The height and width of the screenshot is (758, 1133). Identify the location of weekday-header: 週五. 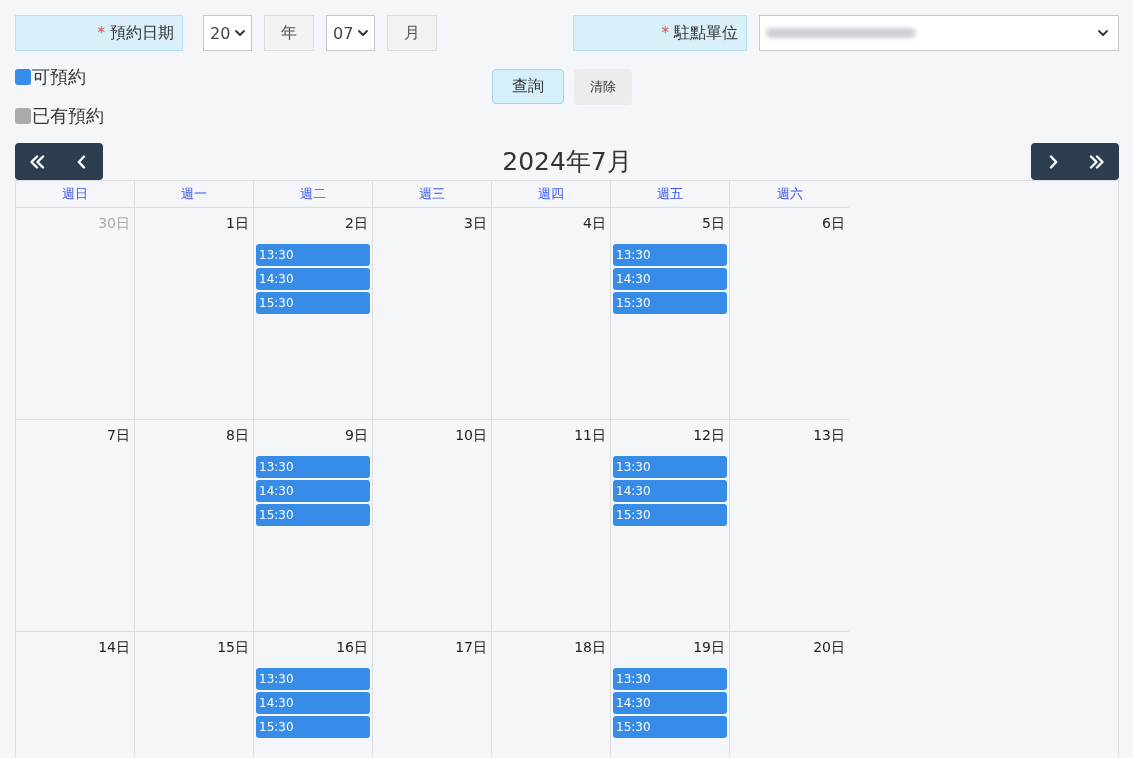
(670, 194).